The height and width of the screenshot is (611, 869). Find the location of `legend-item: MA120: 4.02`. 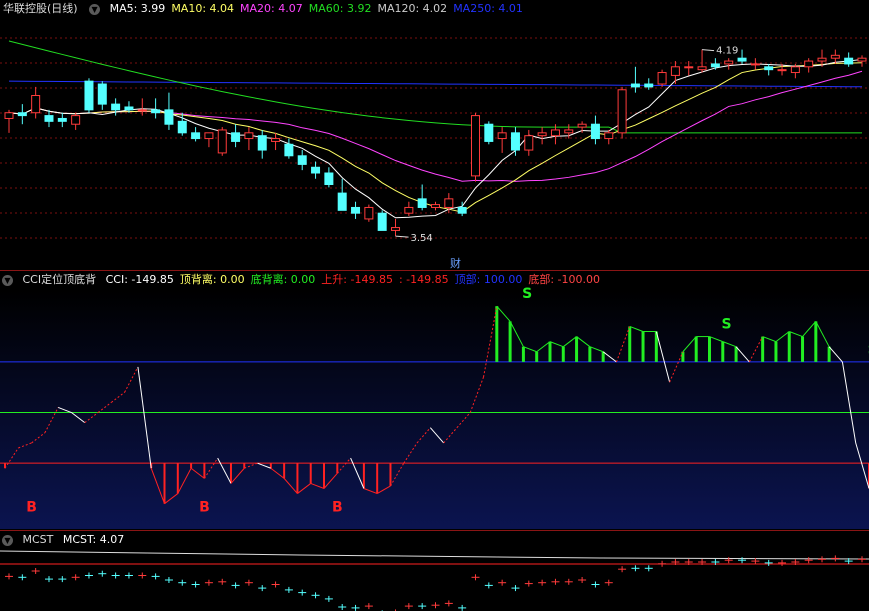

legend-item: MA120: 4.02 is located at coordinates (412, 8).